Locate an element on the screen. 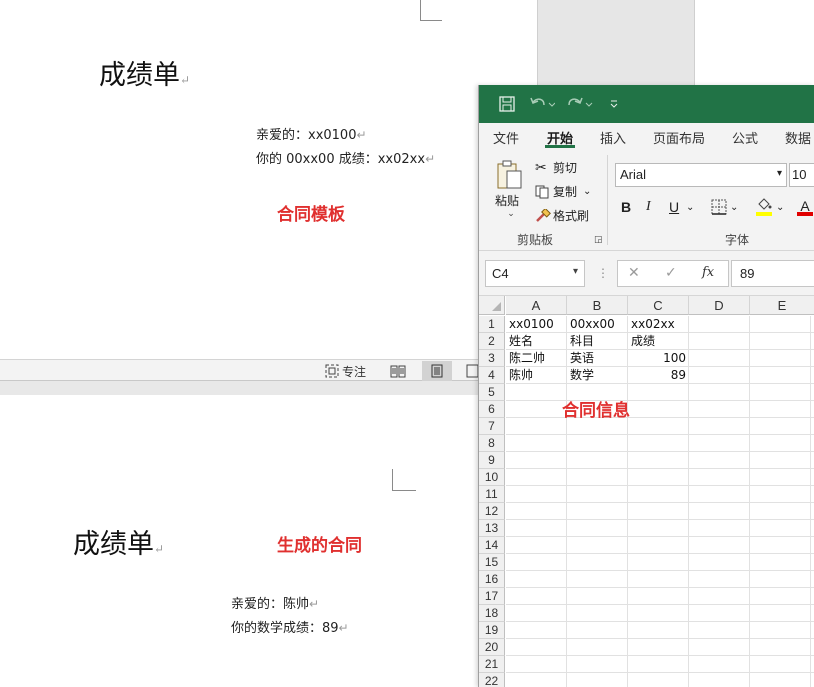  row-header: 14 is located at coordinates (492, 545).